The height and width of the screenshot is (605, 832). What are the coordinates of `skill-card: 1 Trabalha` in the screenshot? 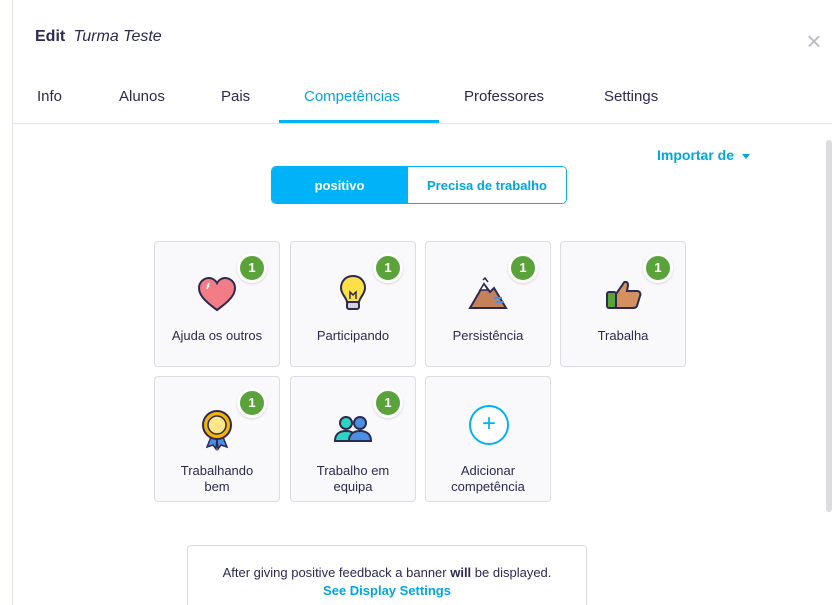 It's located at (623, 304).